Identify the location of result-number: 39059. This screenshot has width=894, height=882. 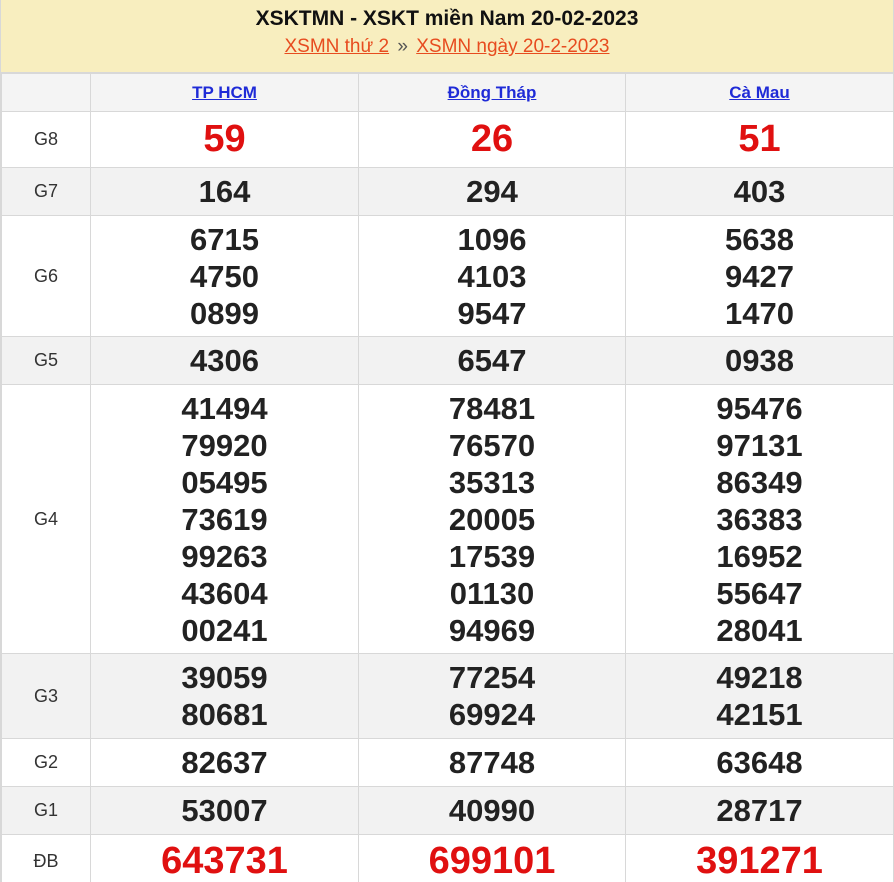
(224, 677).